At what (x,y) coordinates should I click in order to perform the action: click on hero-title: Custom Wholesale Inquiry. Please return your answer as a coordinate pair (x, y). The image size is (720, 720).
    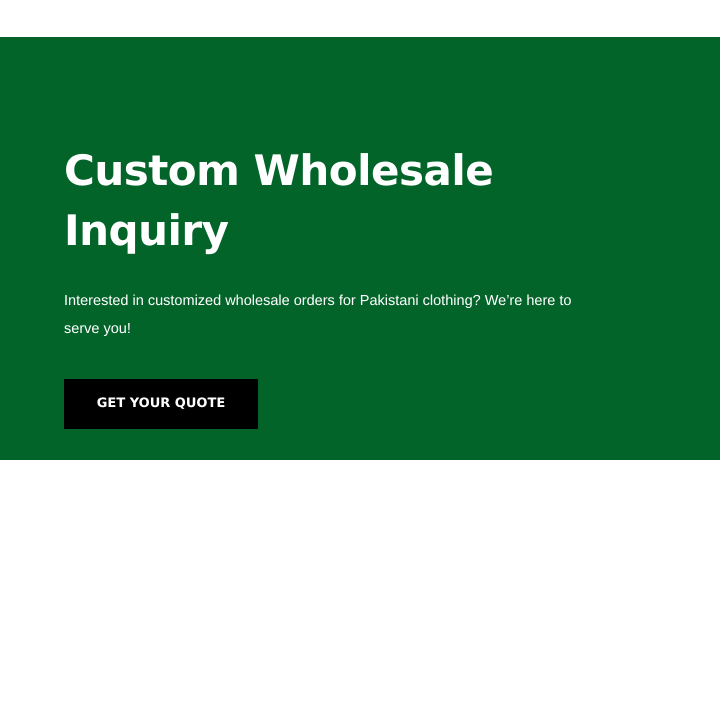
    Looking at the image, I should click on (279, 201).